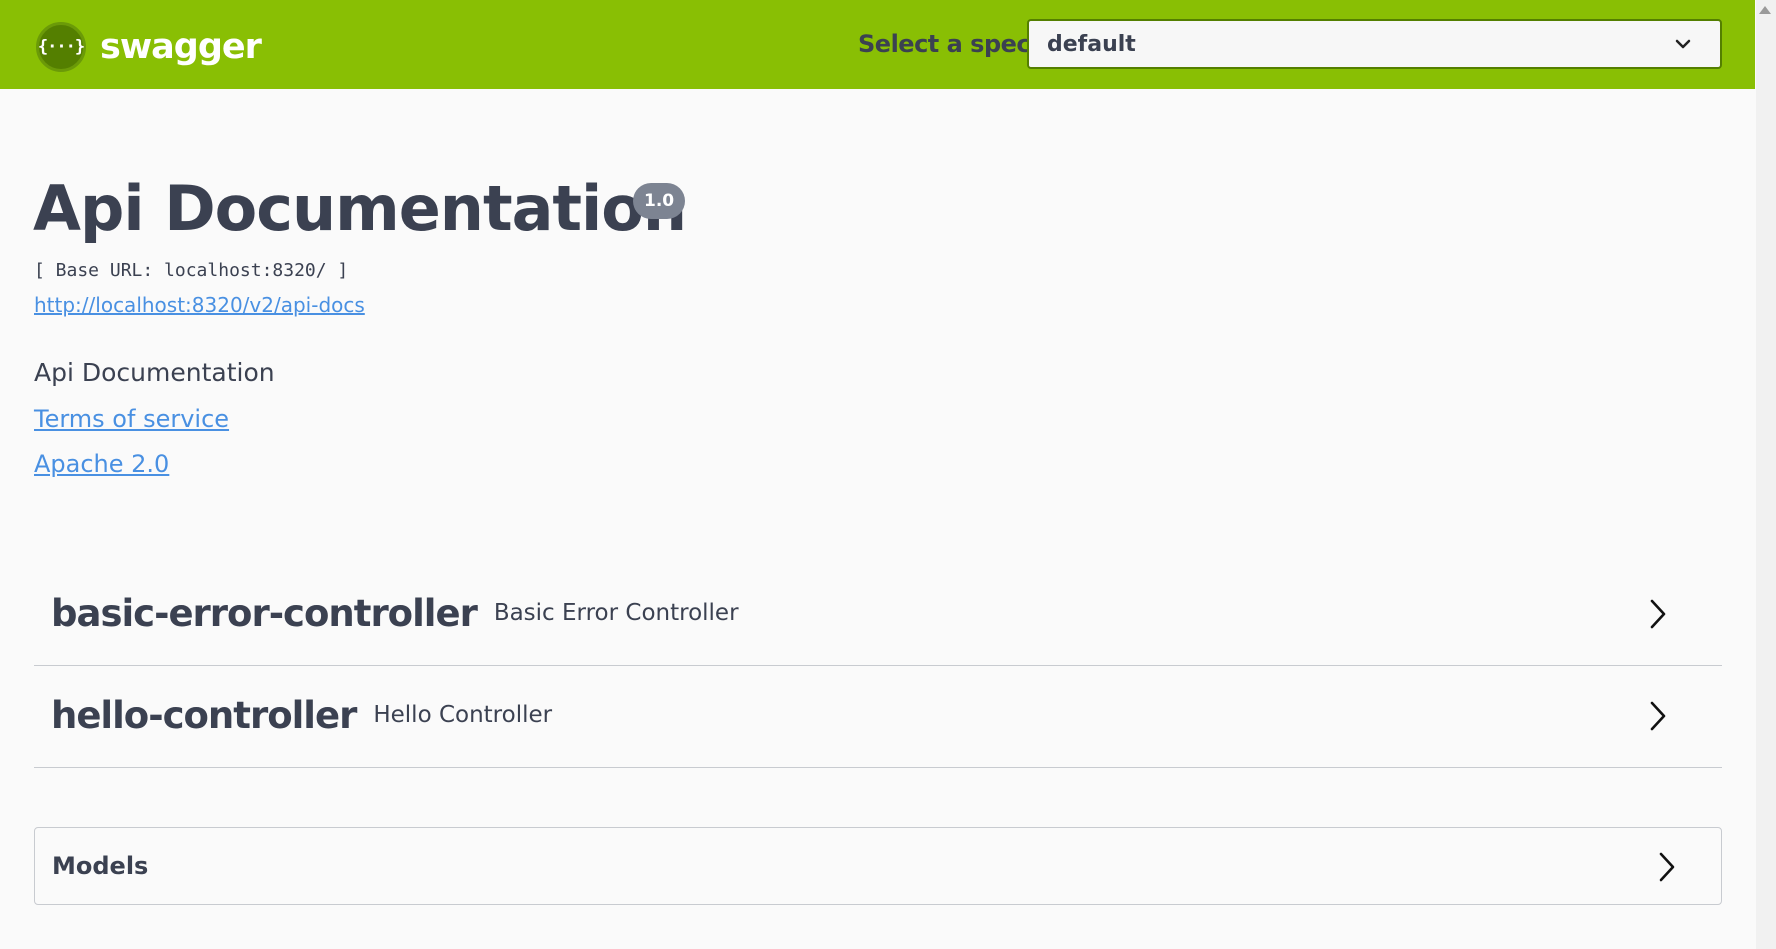 The width and height of the screenshot is (1776, 949). Describe the element at coordinates (1374, 44) in the screenshot. I see `spec-select-dropdown: default` at that location.